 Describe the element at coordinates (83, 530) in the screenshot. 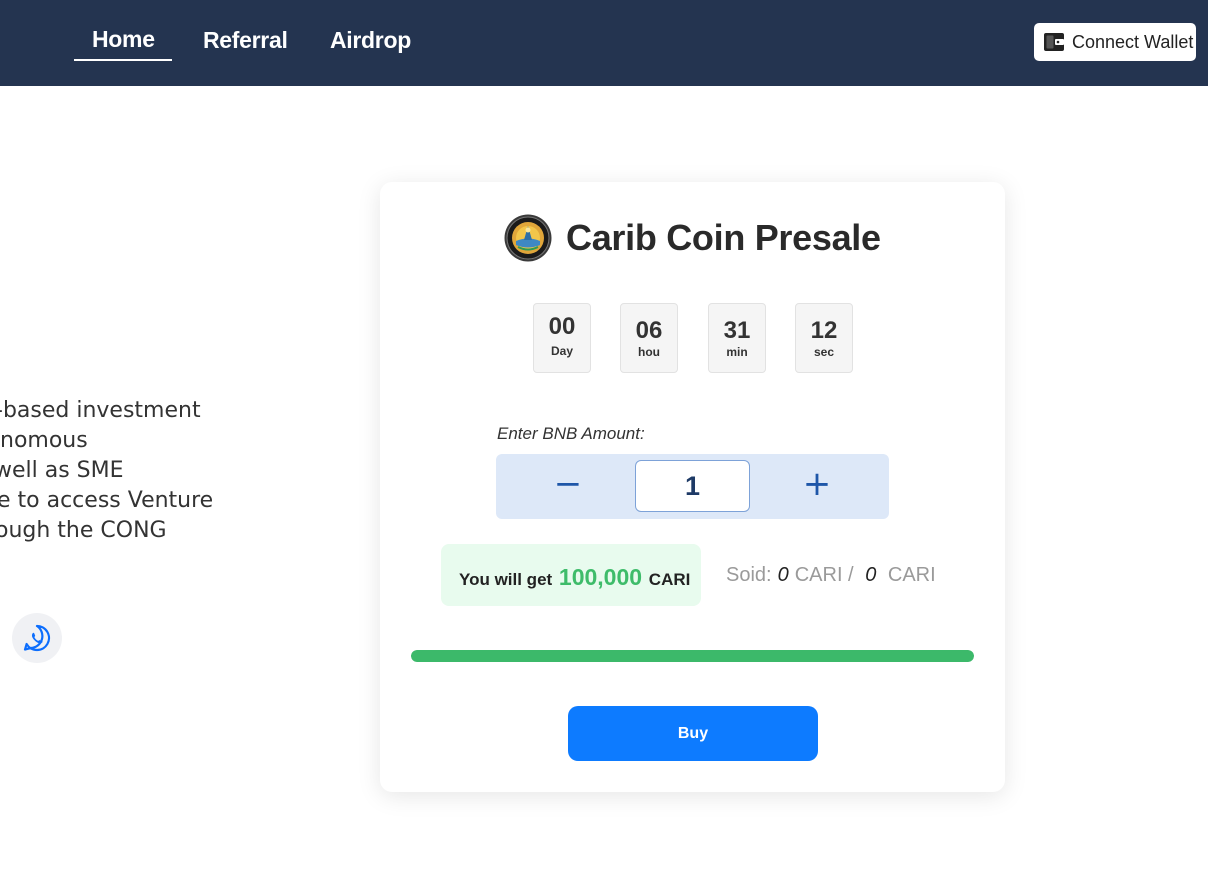

I see `intro-line: ough the CONG` at that location.